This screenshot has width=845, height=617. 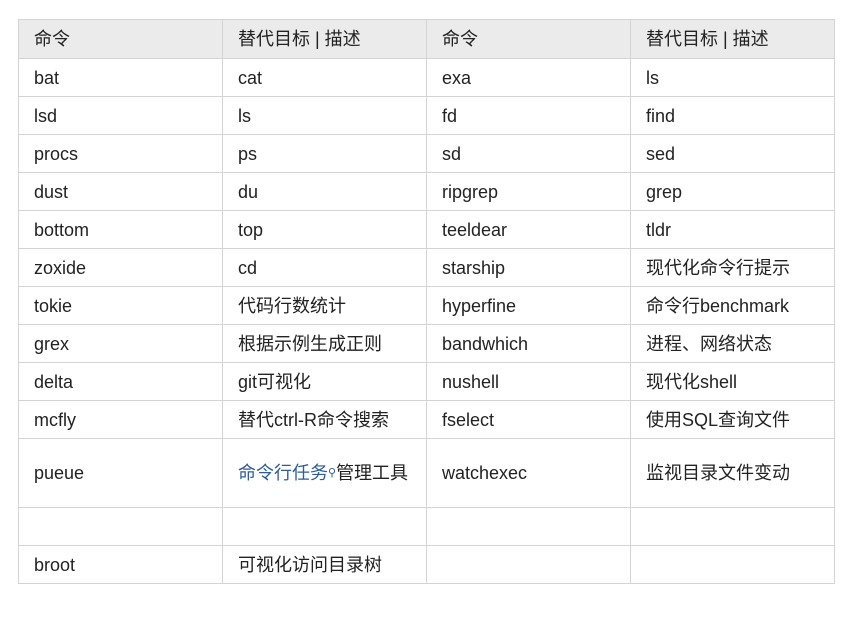 What do you see at coordinates (732, 229) in the screenshot?
I see `table-cell: tldr` at bounding box center [732, 229].